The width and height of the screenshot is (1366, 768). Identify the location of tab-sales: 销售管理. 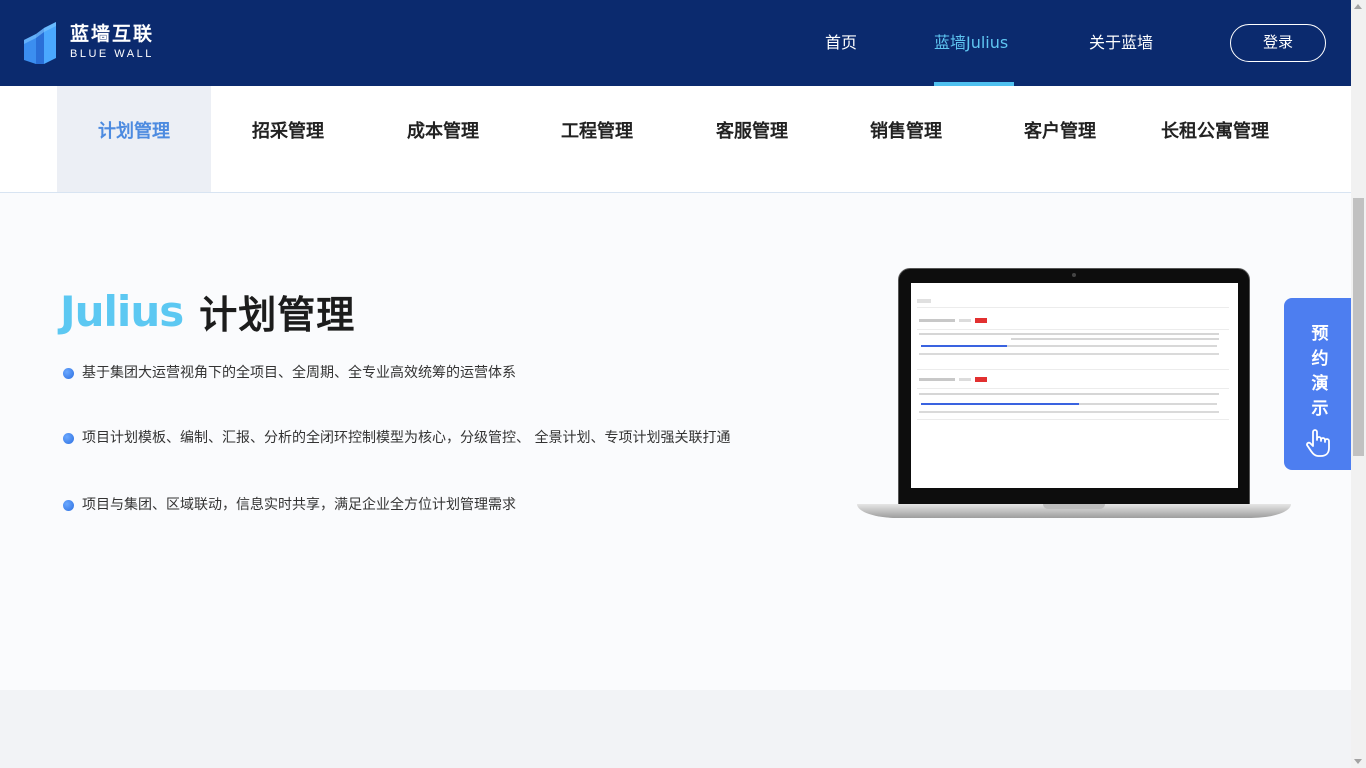
(906, 139).